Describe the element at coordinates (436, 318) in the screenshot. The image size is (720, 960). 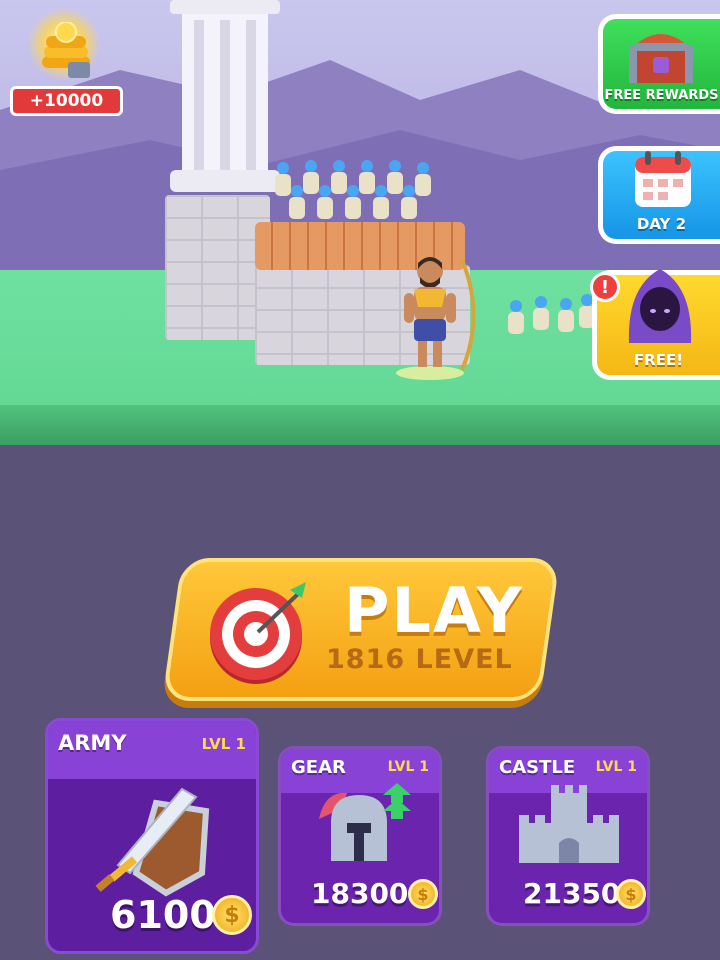
I see `hero-archer` at that location.